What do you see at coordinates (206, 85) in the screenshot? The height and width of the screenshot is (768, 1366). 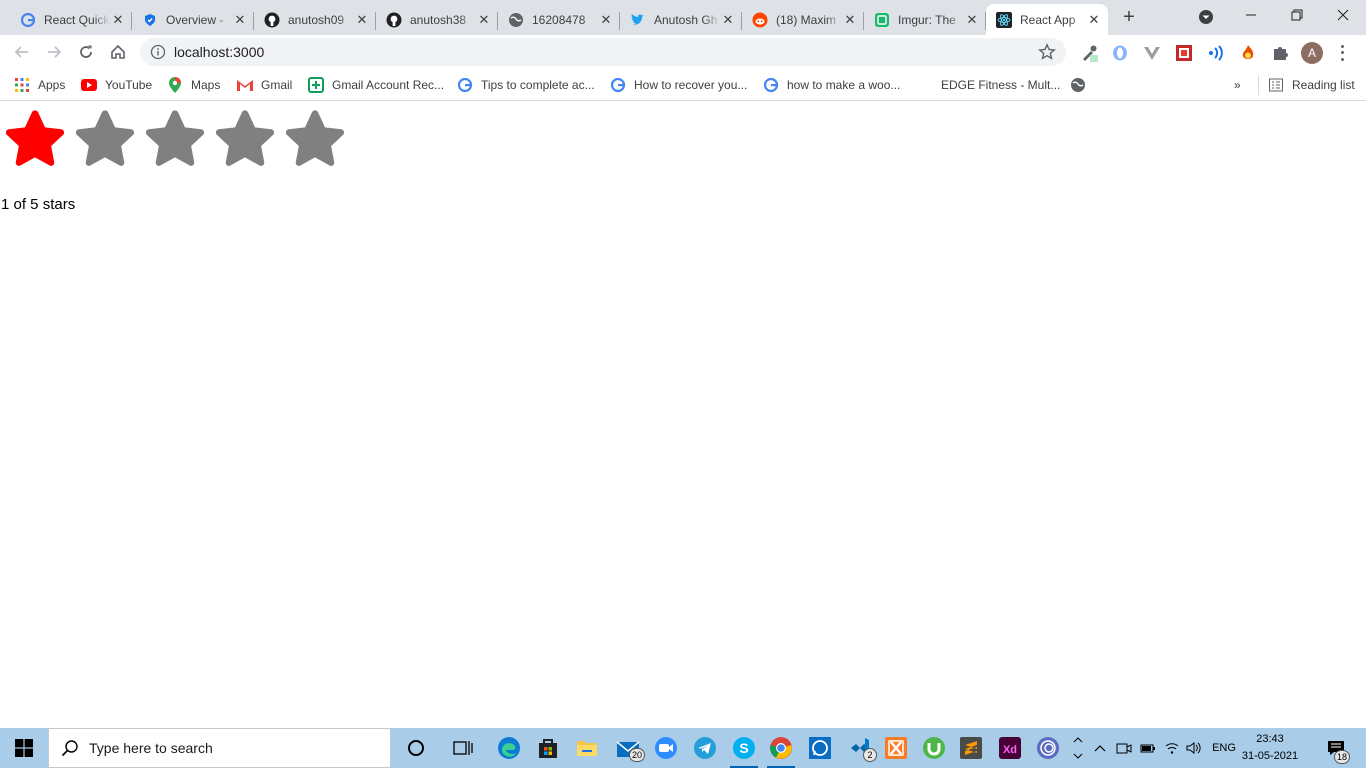 I see `bookmark-label: Maps` at bounding box center [206, 85].